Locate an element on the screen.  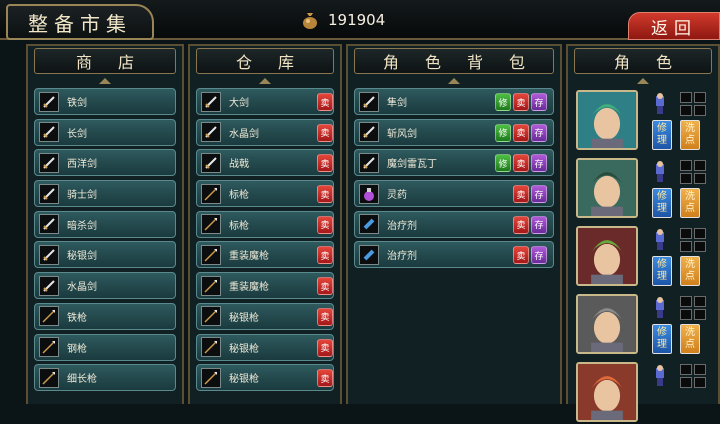
backpack-item-row: 斩风剑 修卖存 is located at coordinates (454, 132).